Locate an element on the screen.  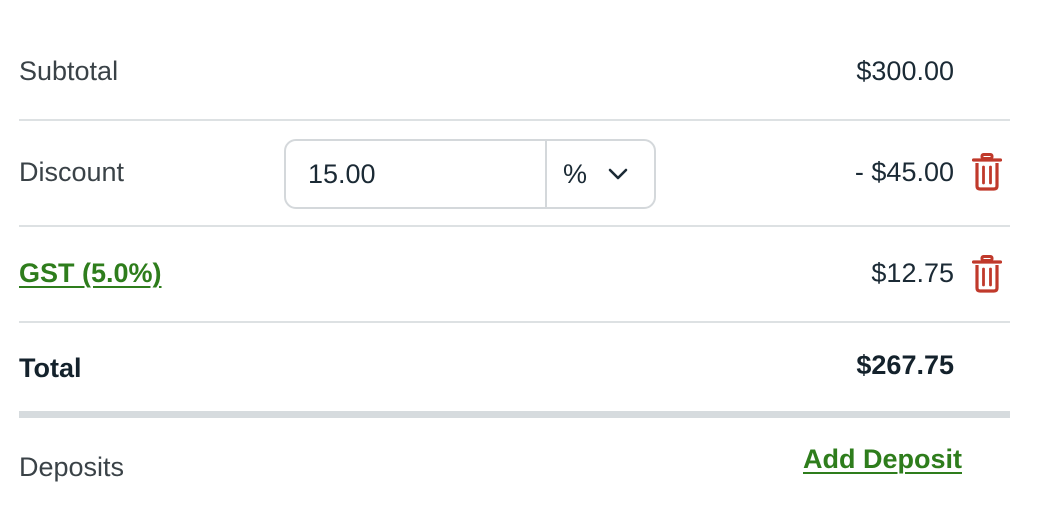
chevron-down-icon is located at coordinates (618, 174).